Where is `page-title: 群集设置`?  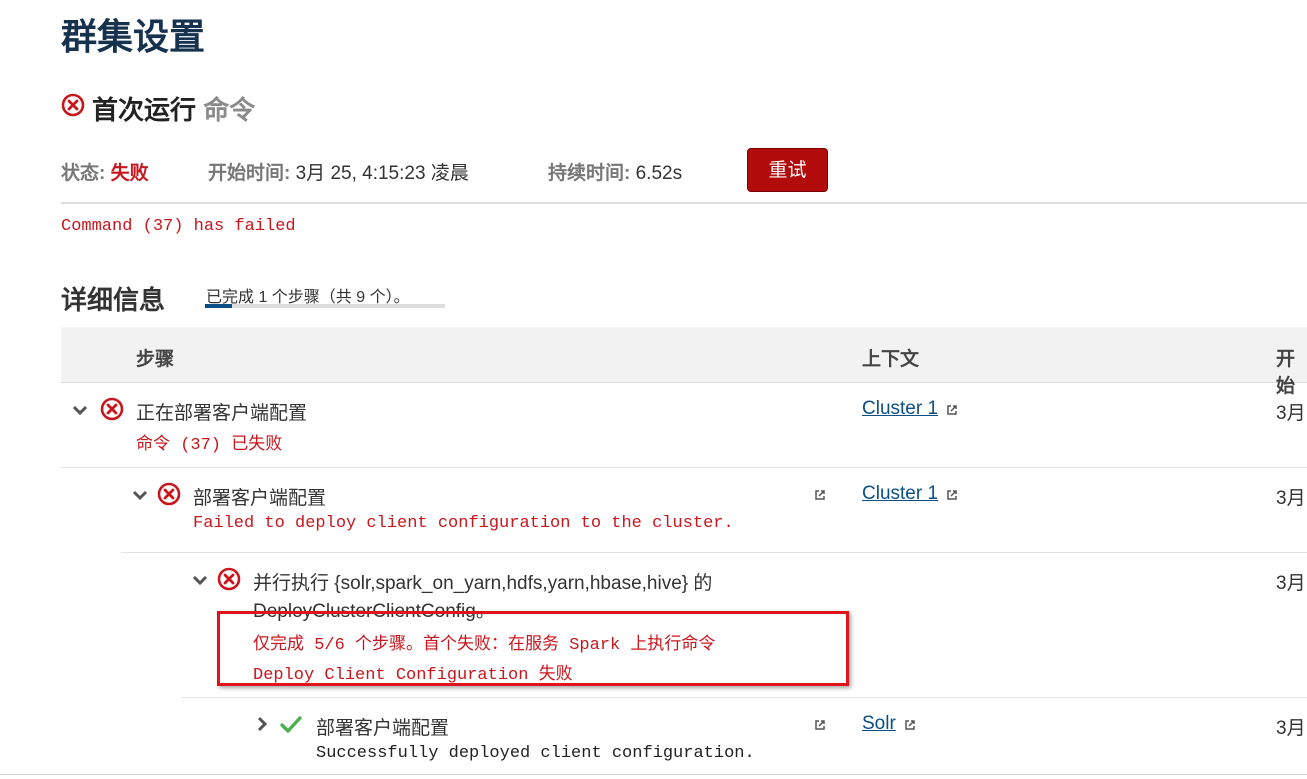
page-title: 群集设置 is located at coordinates (133, 36).